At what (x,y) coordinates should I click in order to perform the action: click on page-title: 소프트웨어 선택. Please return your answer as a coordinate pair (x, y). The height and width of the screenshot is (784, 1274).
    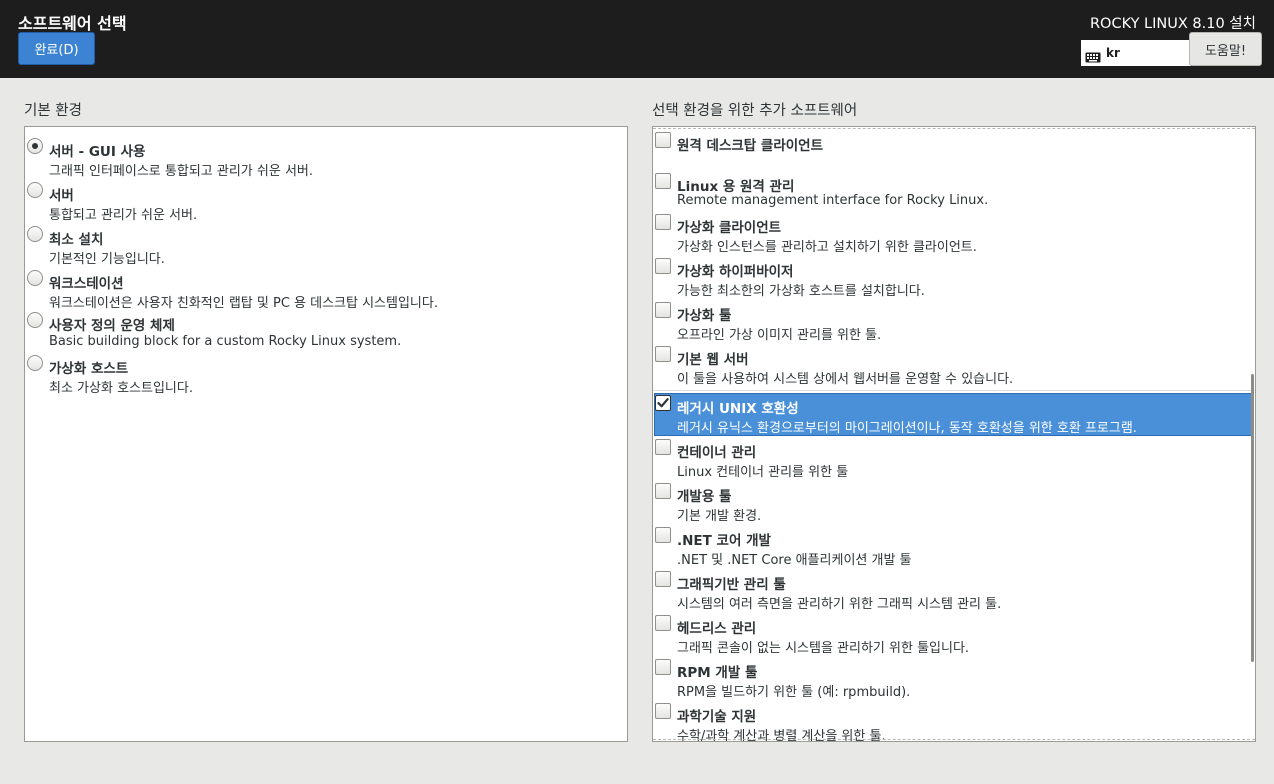
    Looking at the image, I should click on (72, 23).